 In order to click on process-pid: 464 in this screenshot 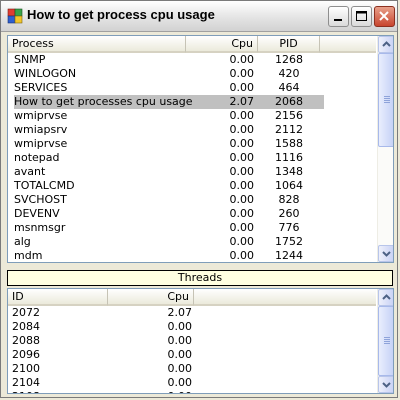, I will do `click(289, 87)`.